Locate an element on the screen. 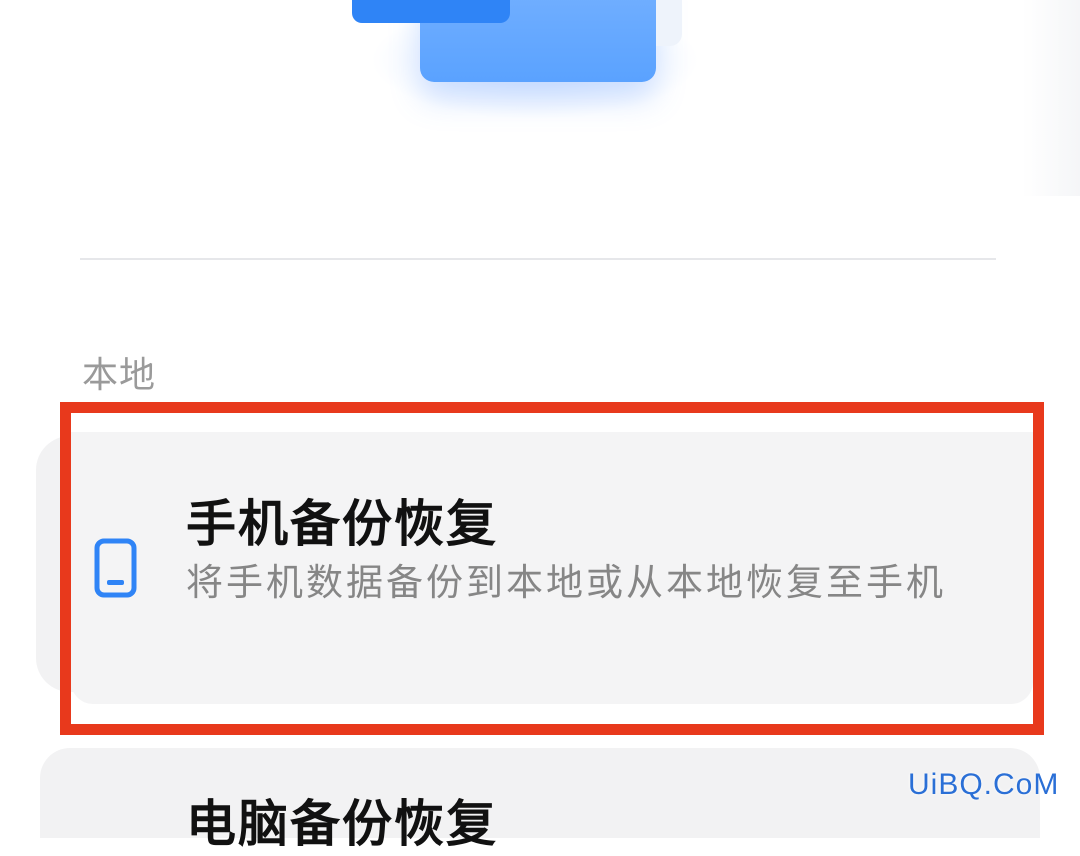 This screenshot has height=856, width=1080. section-label-local: 本地 is located at coordinates (119, 375).